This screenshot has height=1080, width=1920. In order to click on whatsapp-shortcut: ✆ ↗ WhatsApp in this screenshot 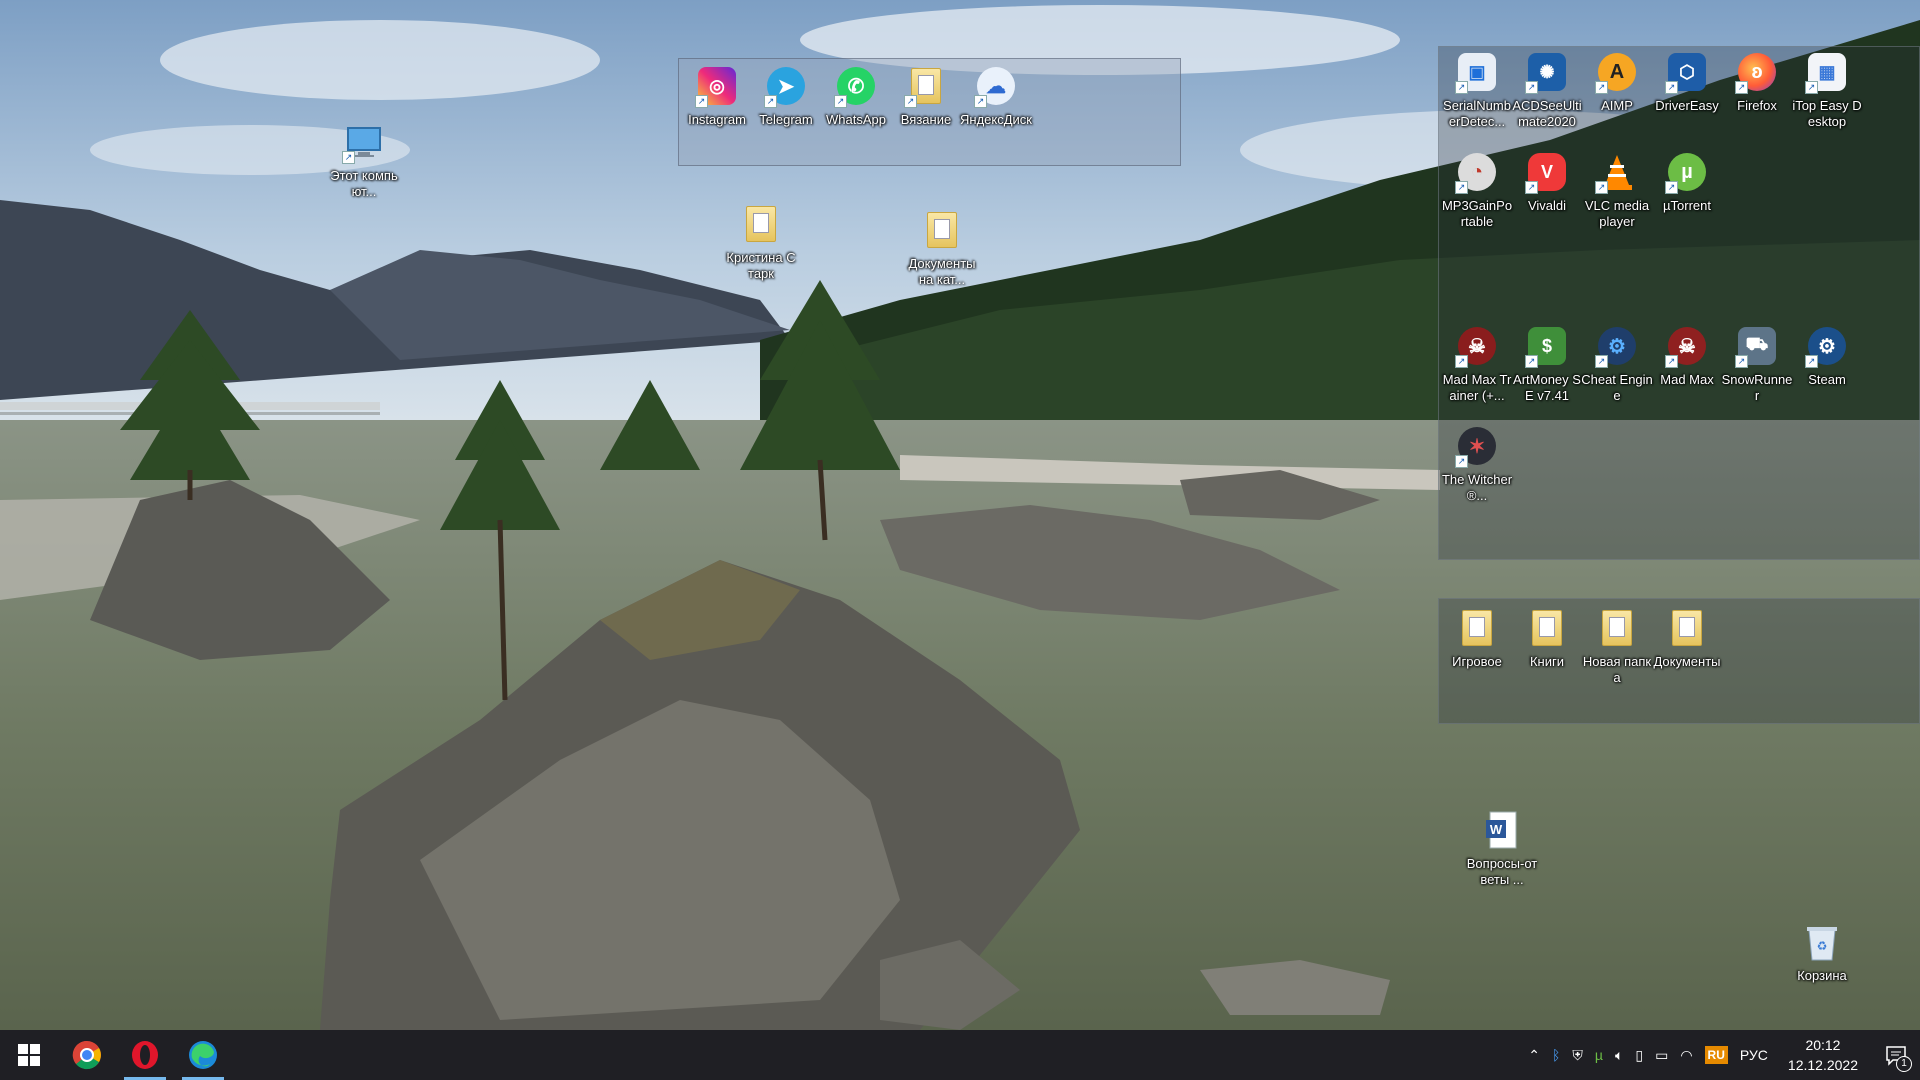, I will do `click(856, 96)`.